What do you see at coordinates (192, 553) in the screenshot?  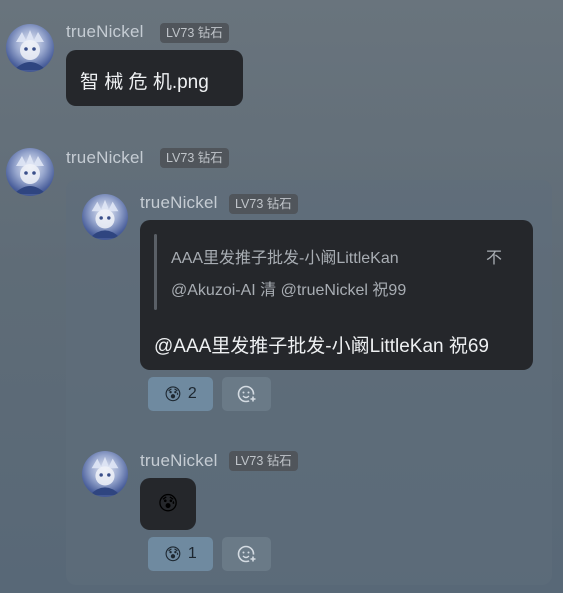 I see `reaction-count: 1` at bounding box center [192, 553].